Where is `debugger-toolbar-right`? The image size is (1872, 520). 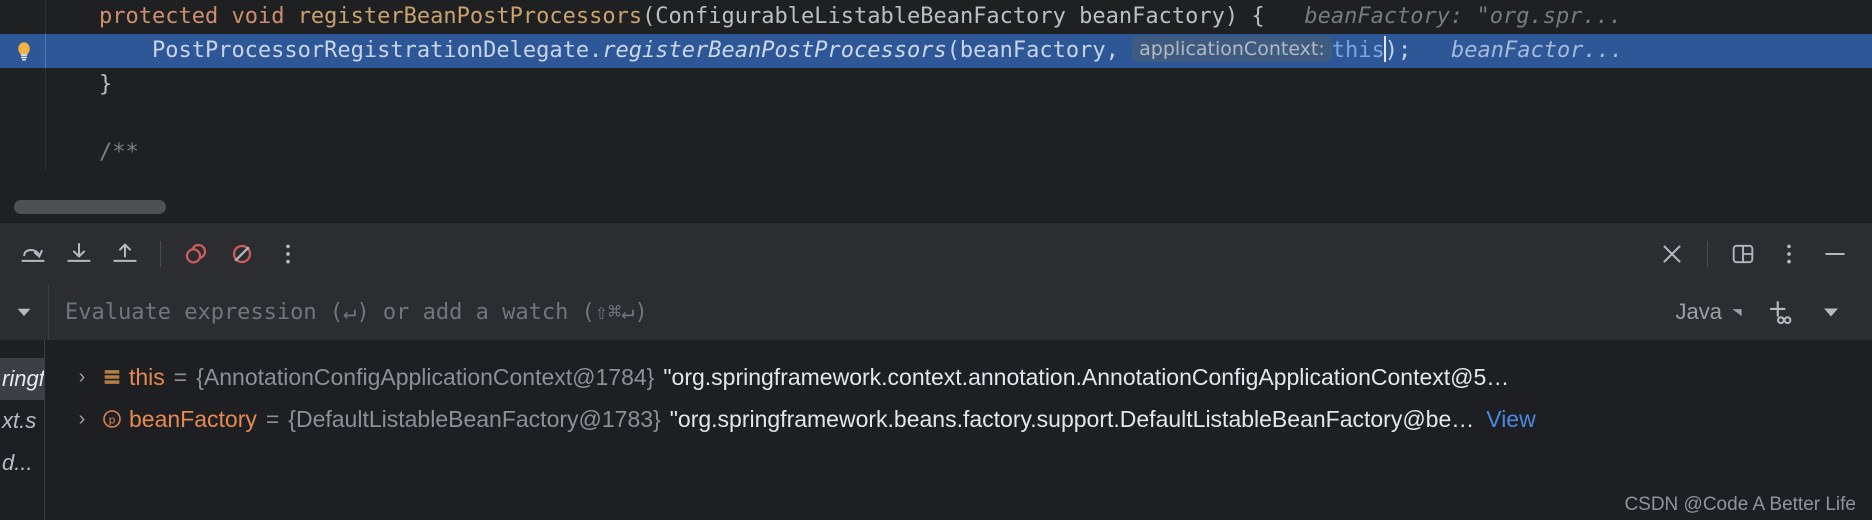 debugger-toolbar-right is located at coordinates (1753, 254).